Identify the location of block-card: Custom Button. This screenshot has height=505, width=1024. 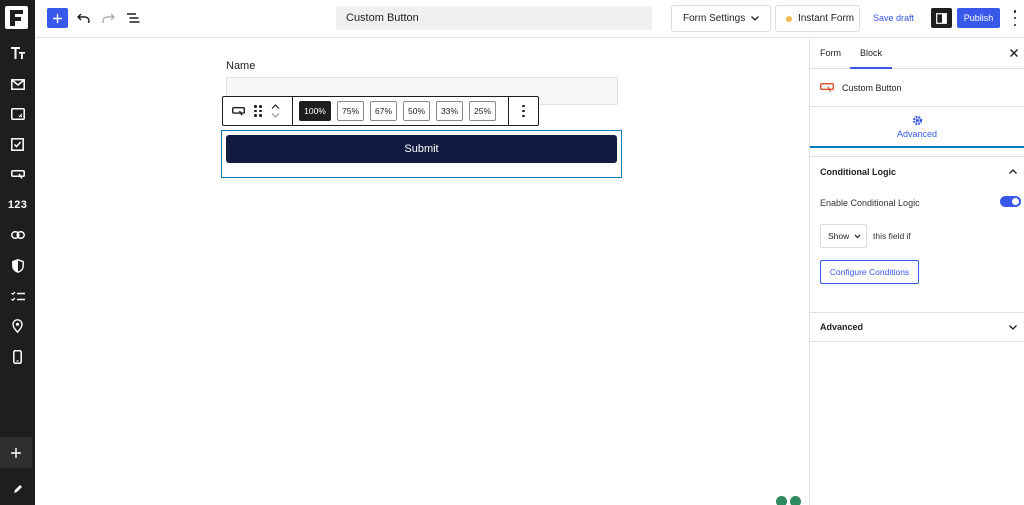
(917, 88).